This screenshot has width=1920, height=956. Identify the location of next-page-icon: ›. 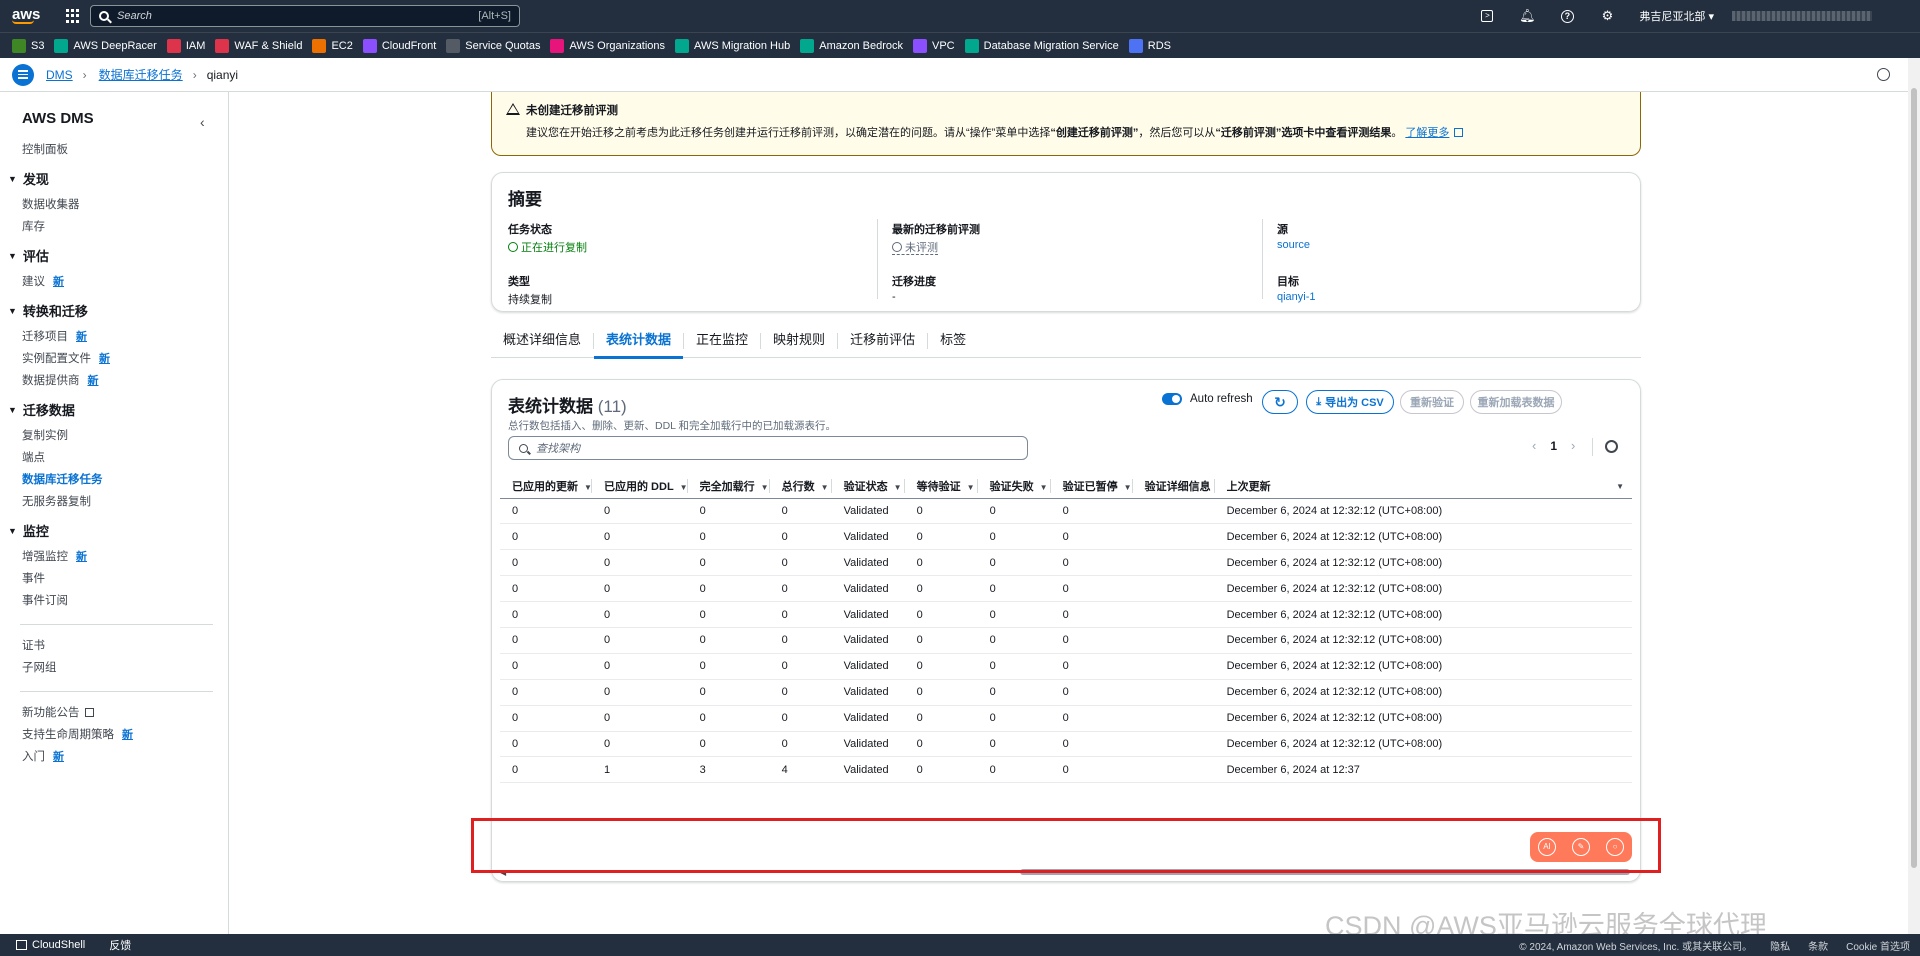
(1573, 445).